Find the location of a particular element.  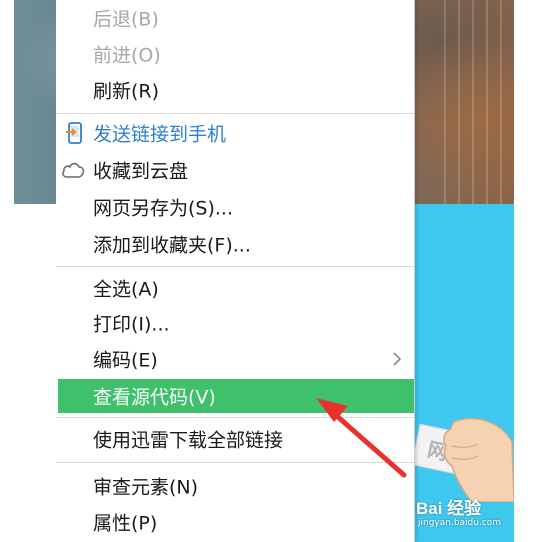

watermark-logo: Bai 经验 is located at coordinates (449, 508).